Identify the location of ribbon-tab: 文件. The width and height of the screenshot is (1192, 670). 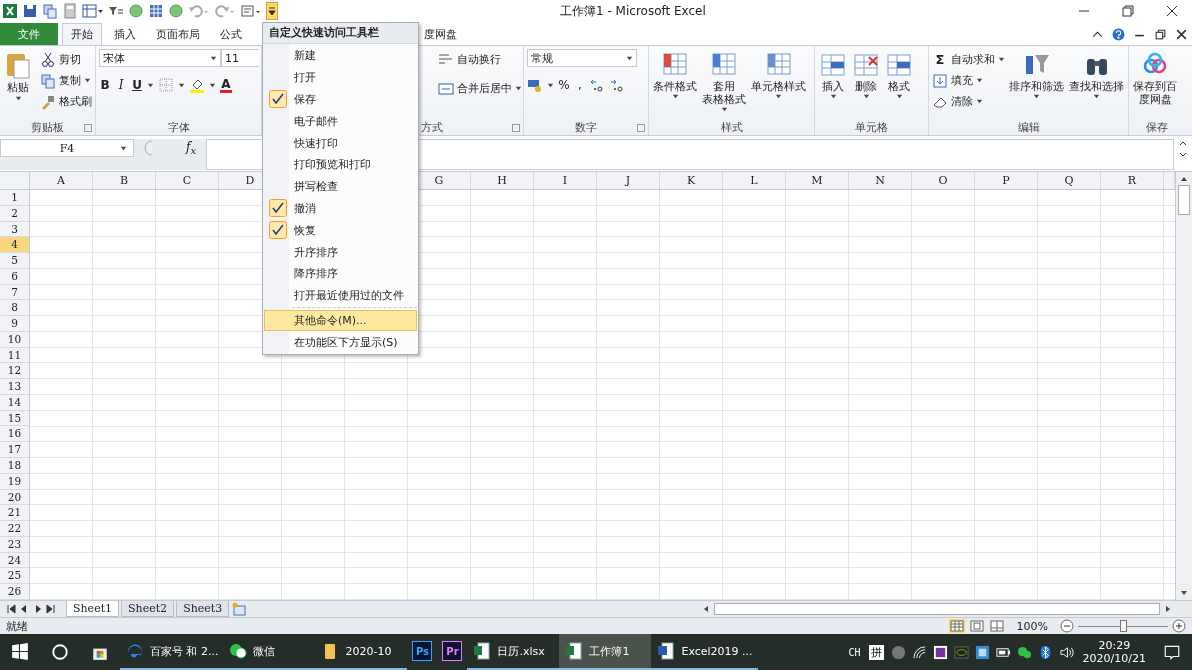
(29, 34).